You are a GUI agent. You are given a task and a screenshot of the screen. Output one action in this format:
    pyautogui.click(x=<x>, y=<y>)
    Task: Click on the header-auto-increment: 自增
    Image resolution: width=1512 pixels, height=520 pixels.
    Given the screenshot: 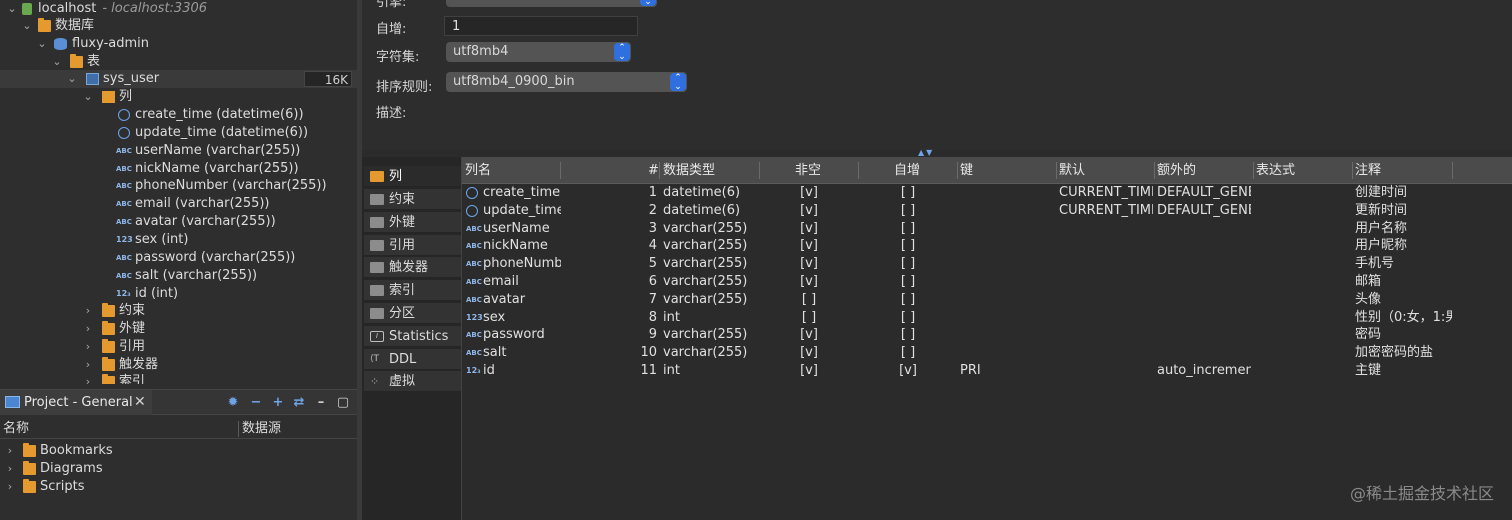 What is the action you would take?
    pyautogui.click(x=907, y=170)
    